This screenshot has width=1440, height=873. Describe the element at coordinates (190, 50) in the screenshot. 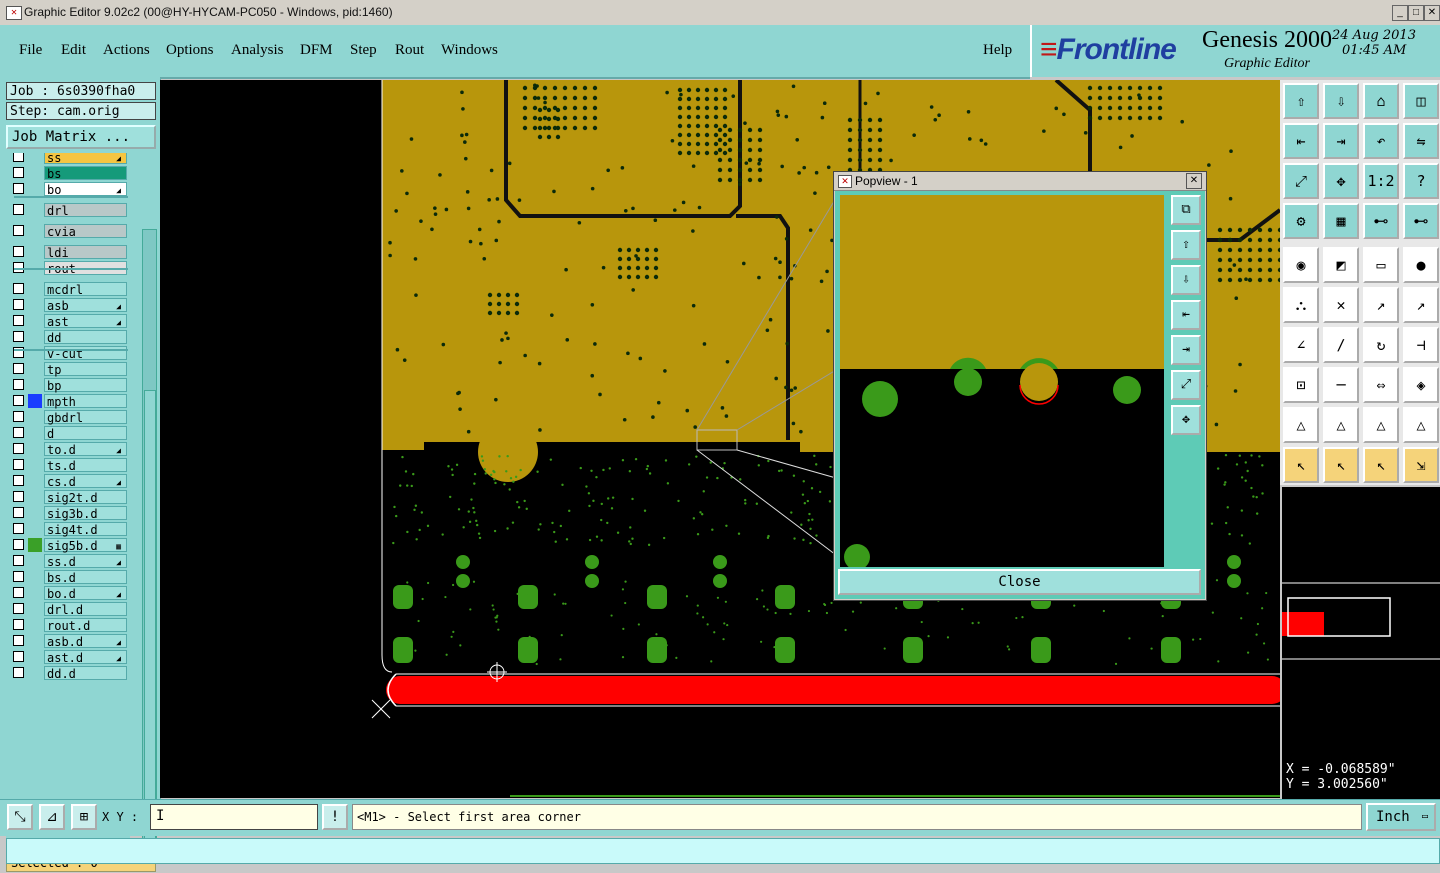

I see `menu-options: Options` at that location.